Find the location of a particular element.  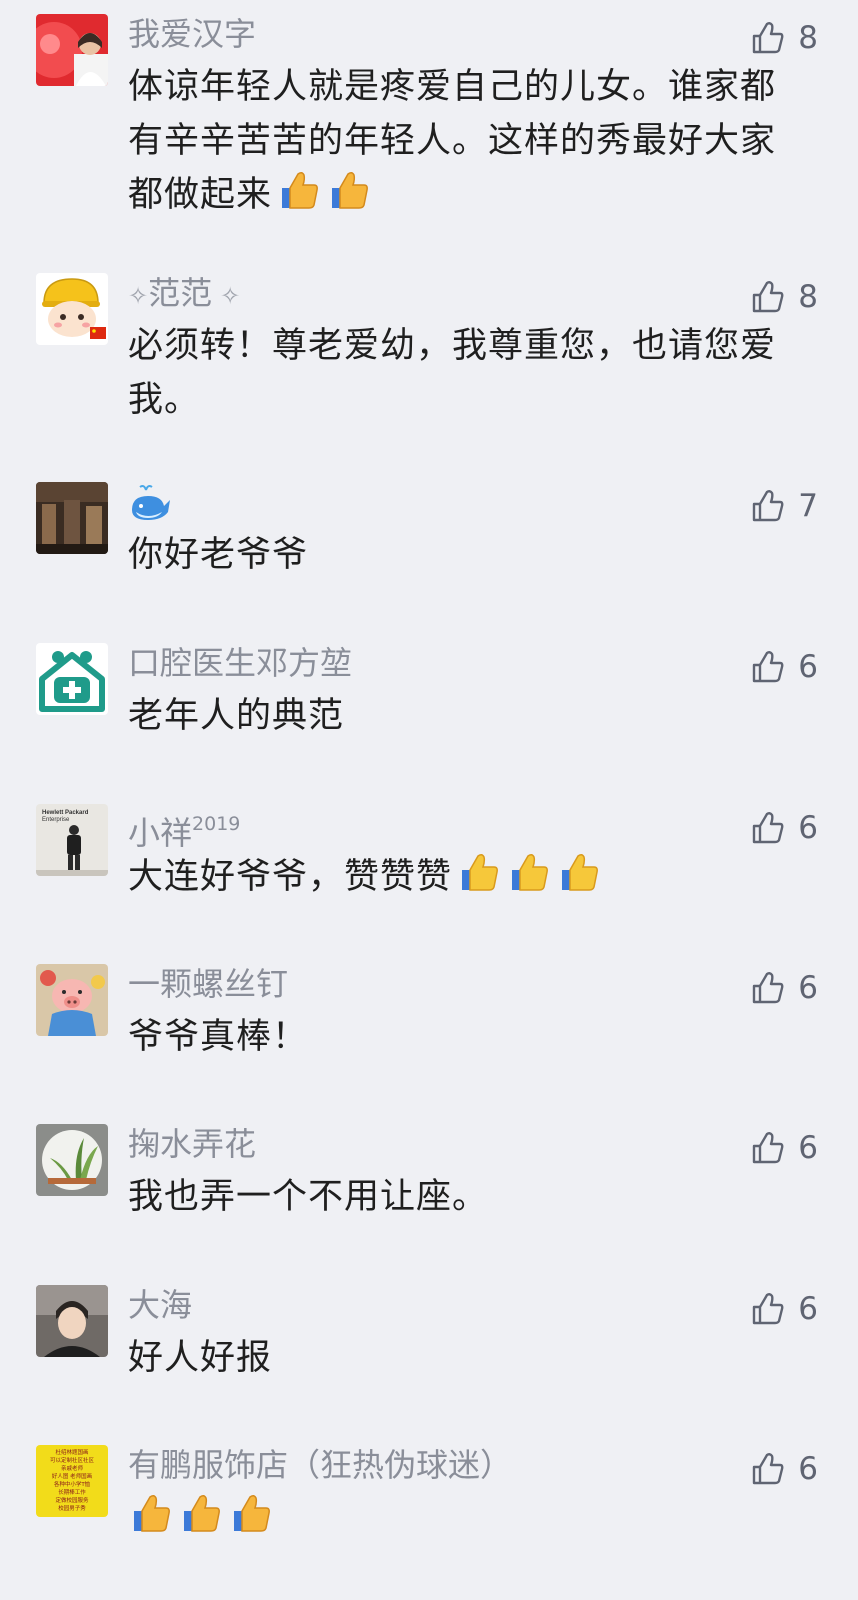

sign-line: 校园男子秀 is located at coordinates (72, 1508).